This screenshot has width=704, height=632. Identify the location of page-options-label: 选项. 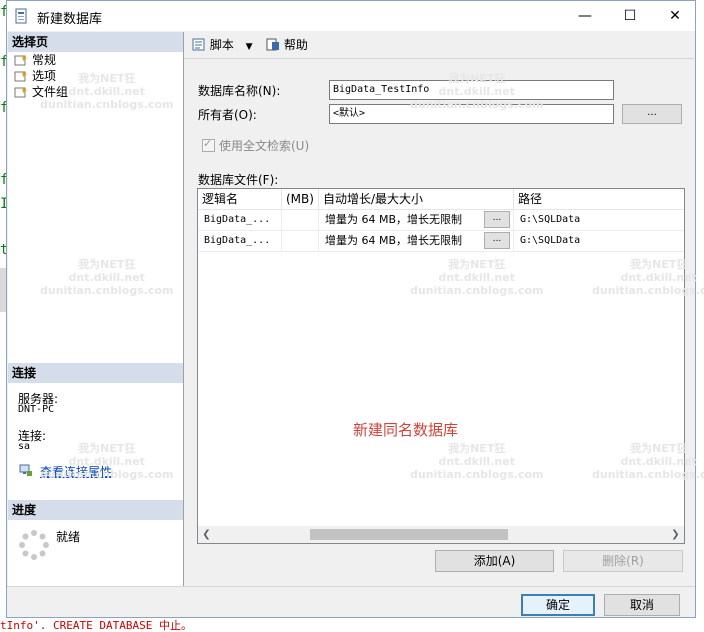
(44, 76).